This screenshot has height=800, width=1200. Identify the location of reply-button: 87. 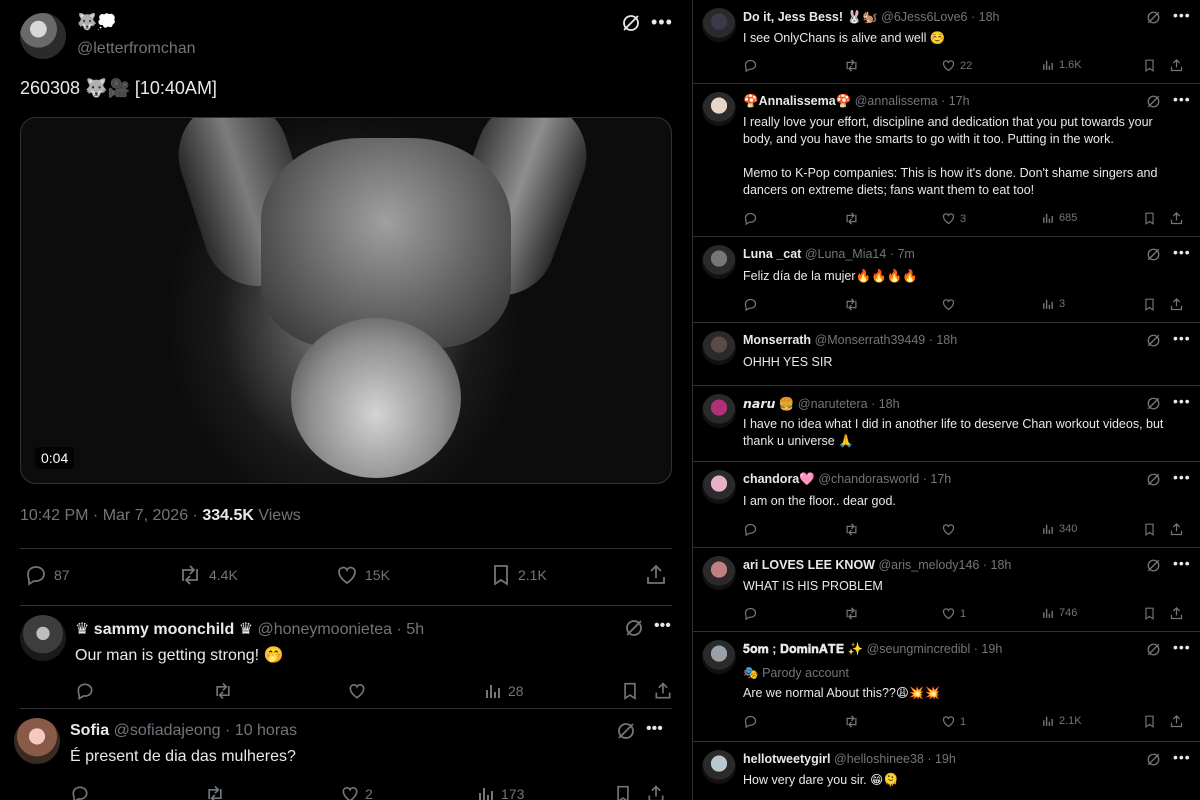
(47, 575).